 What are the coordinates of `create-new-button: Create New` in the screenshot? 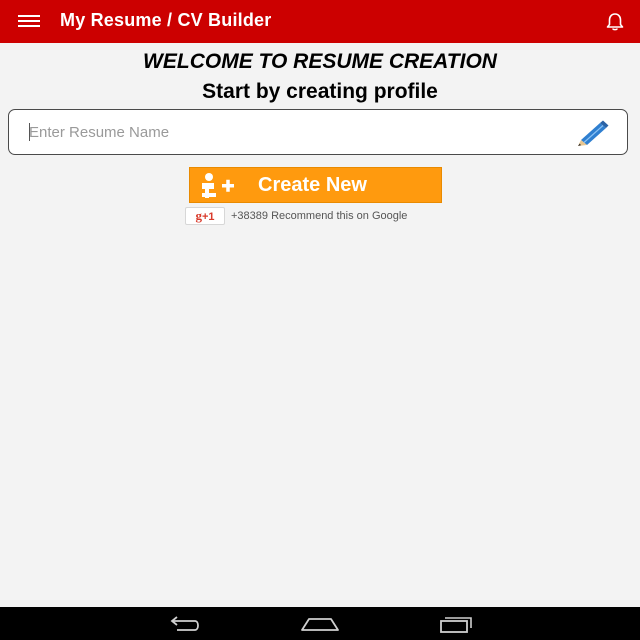 It's located at (315, 185).